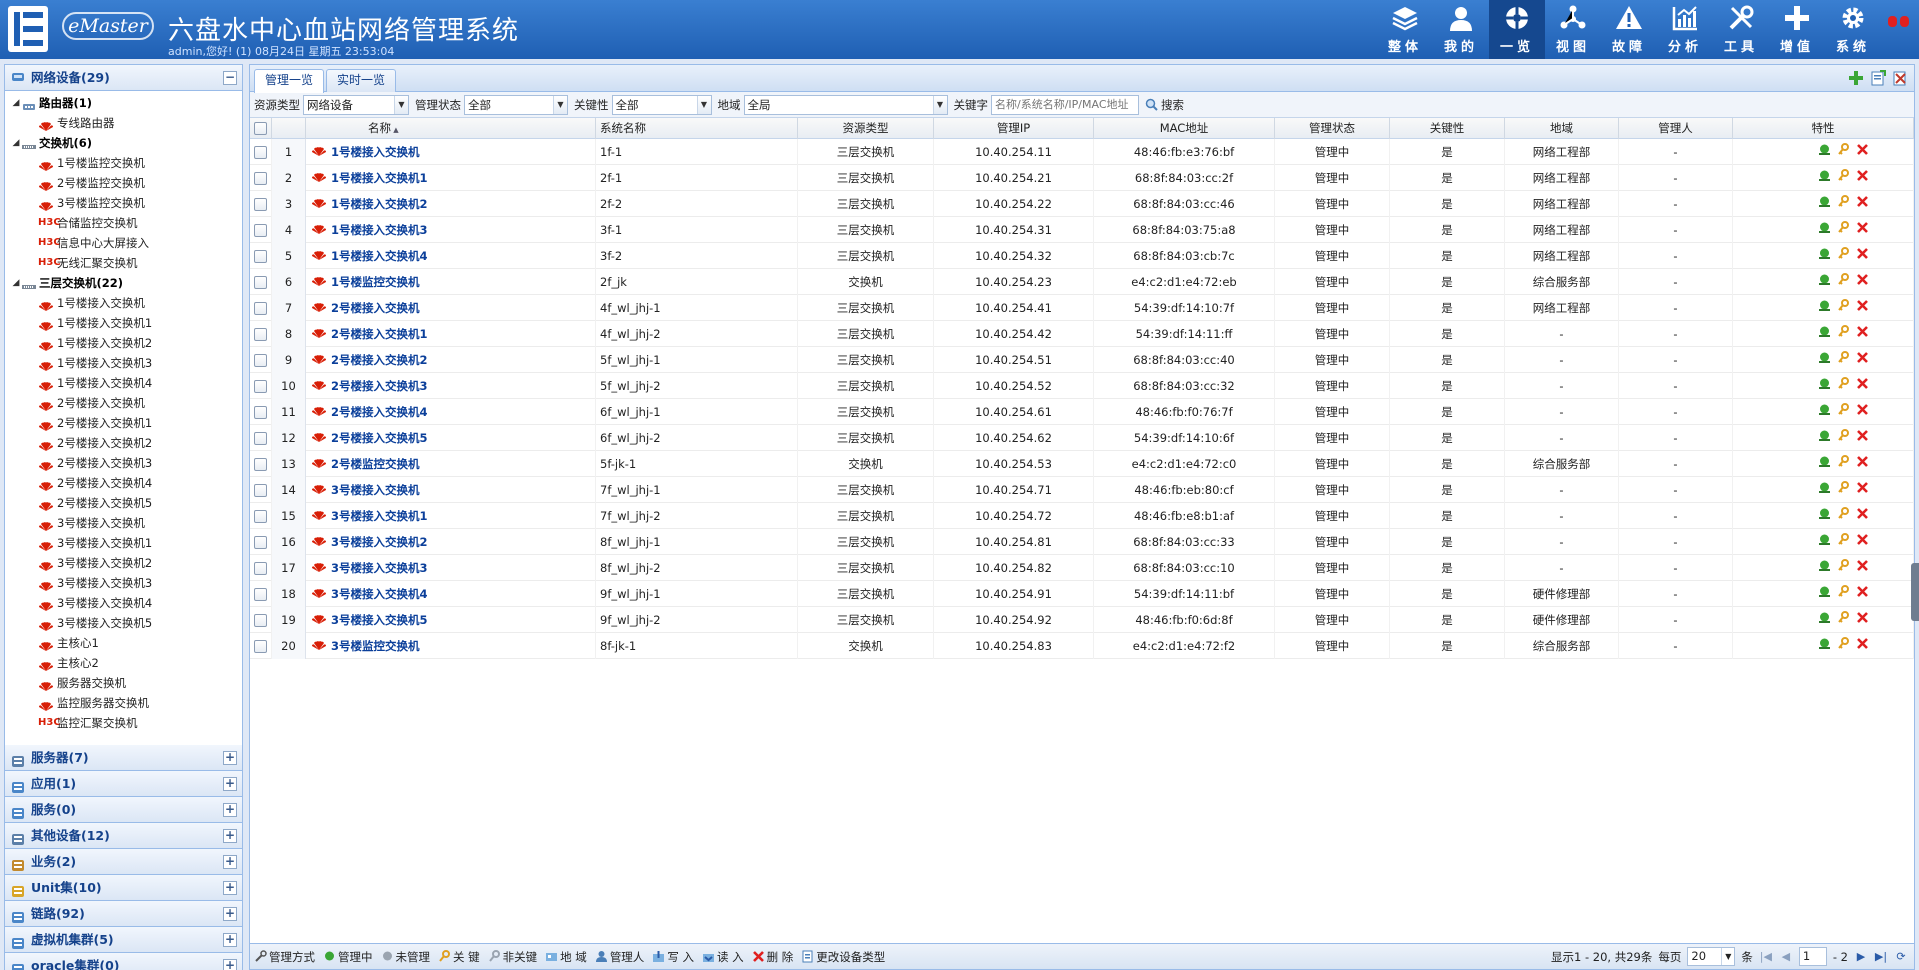  What do you see at coordinates (1065, 104) in the screenshot?
I see `keyword-input` at bounding box center [1065, 104].